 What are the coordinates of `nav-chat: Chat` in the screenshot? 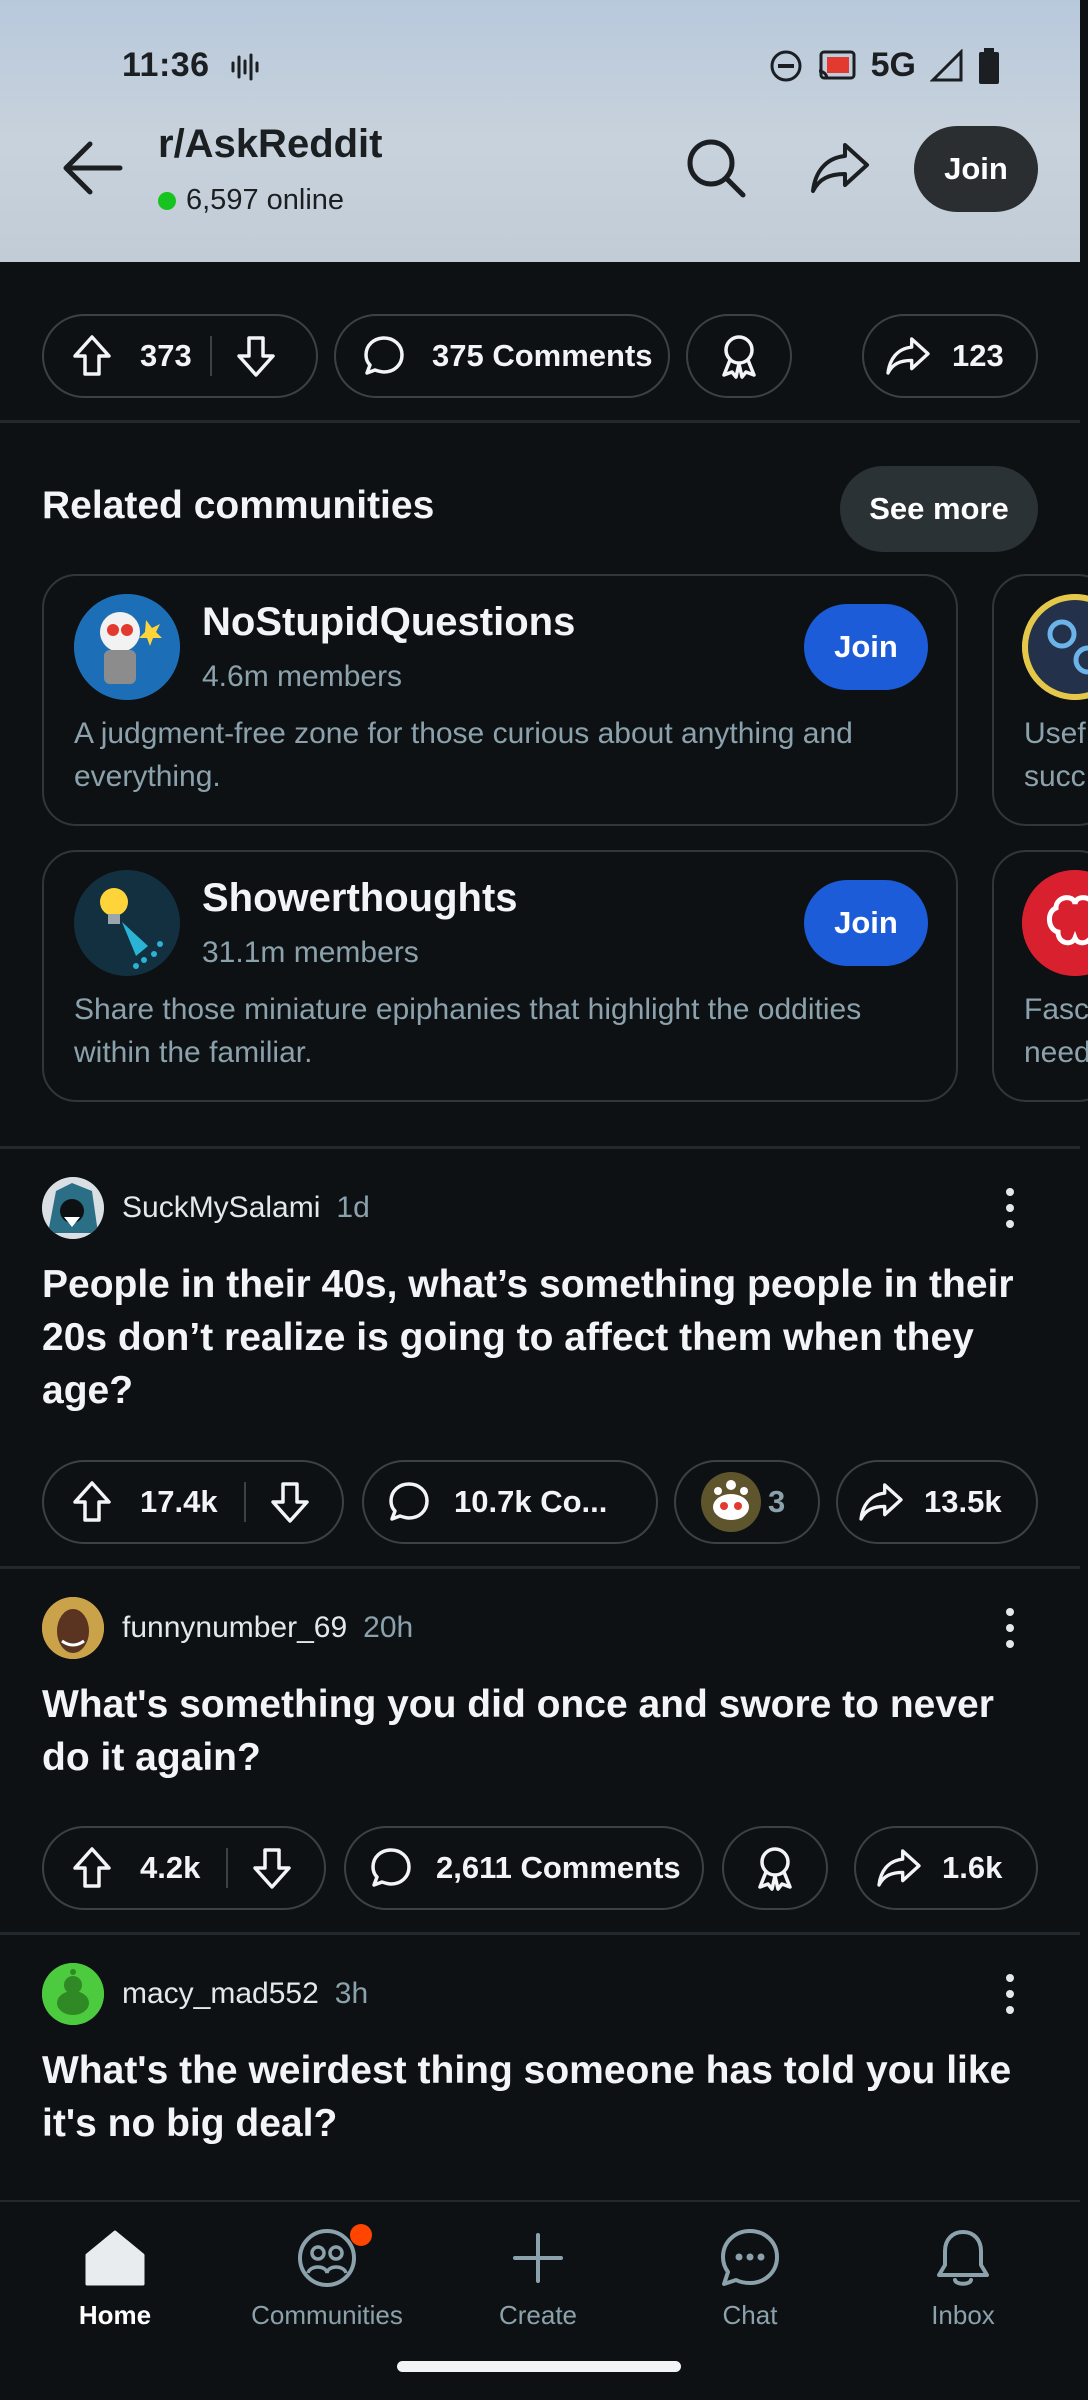 It's located at (750, 2282).